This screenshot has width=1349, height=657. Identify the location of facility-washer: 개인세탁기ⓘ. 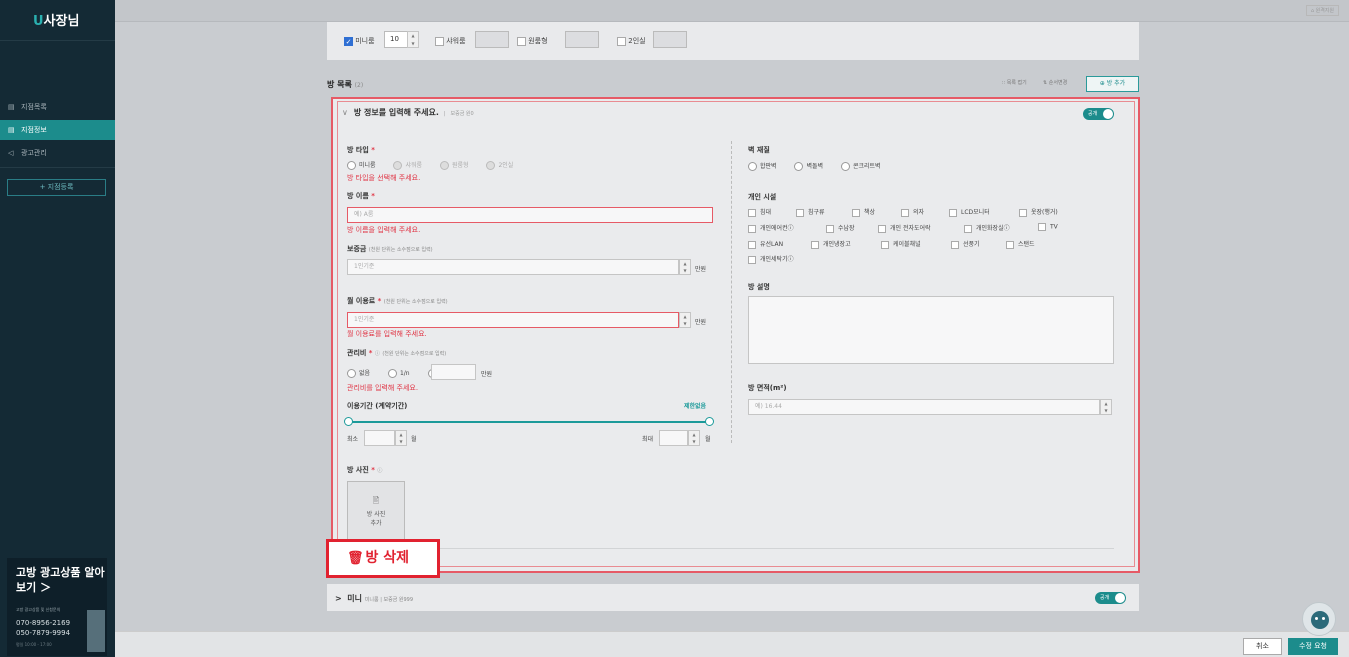
(771, 259).